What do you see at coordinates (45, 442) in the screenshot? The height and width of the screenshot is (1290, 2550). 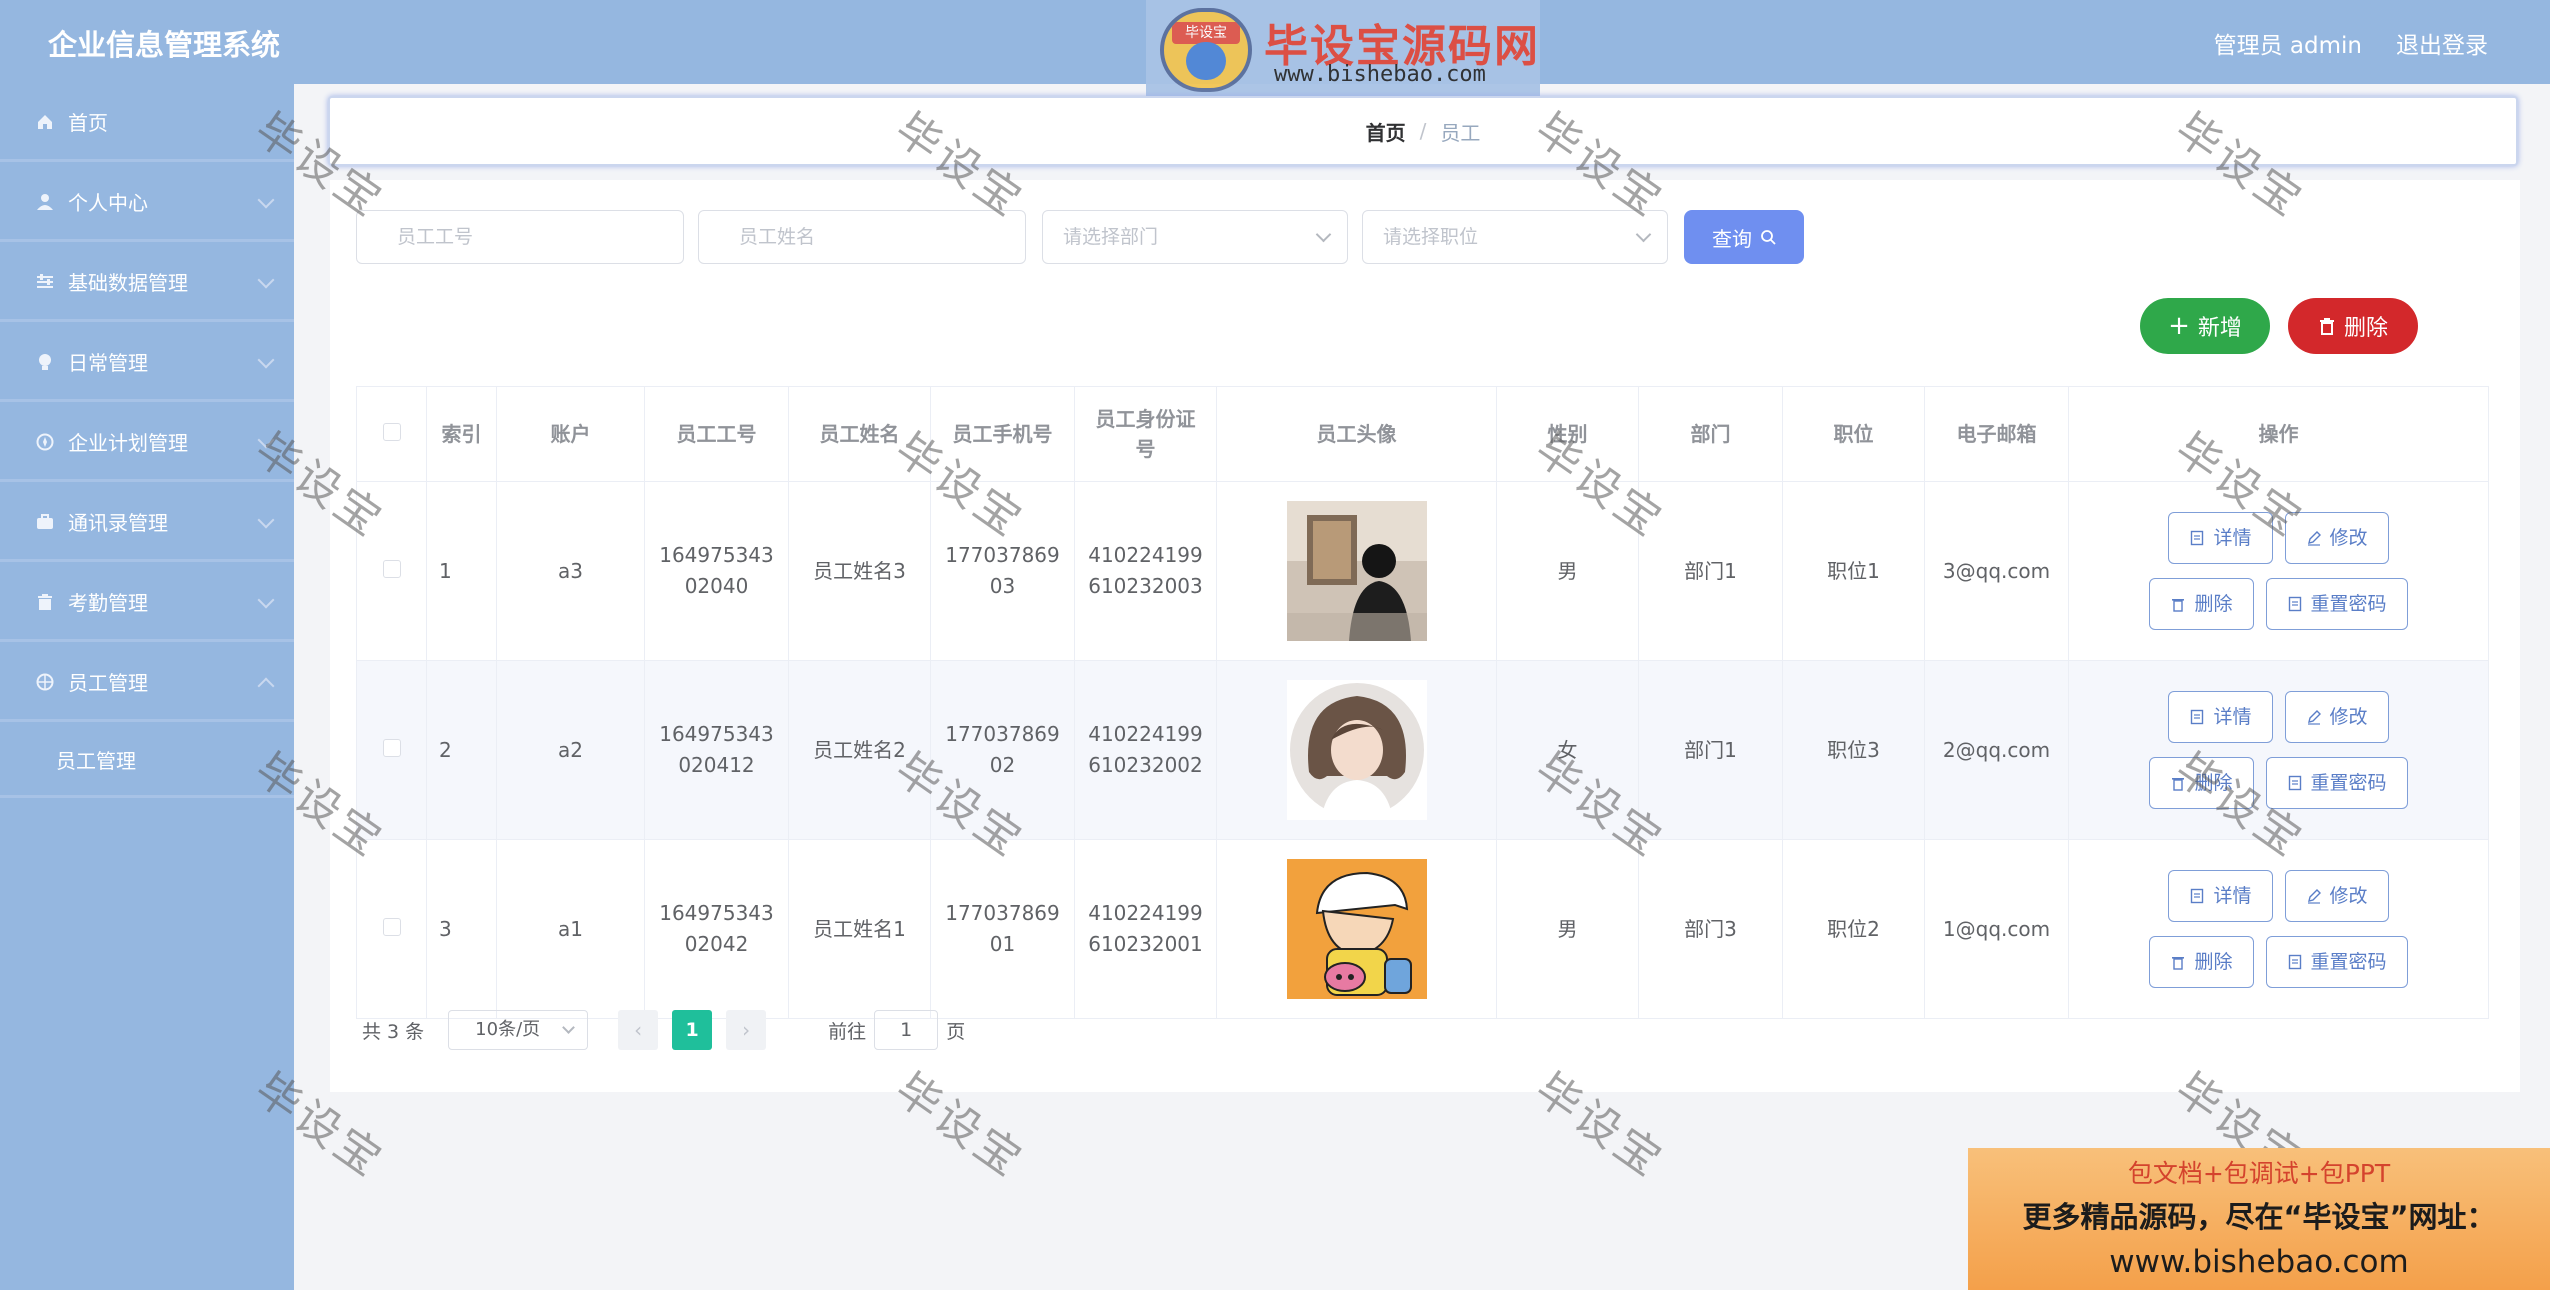 I see `compass-icon` at bounding box center [45, 442].